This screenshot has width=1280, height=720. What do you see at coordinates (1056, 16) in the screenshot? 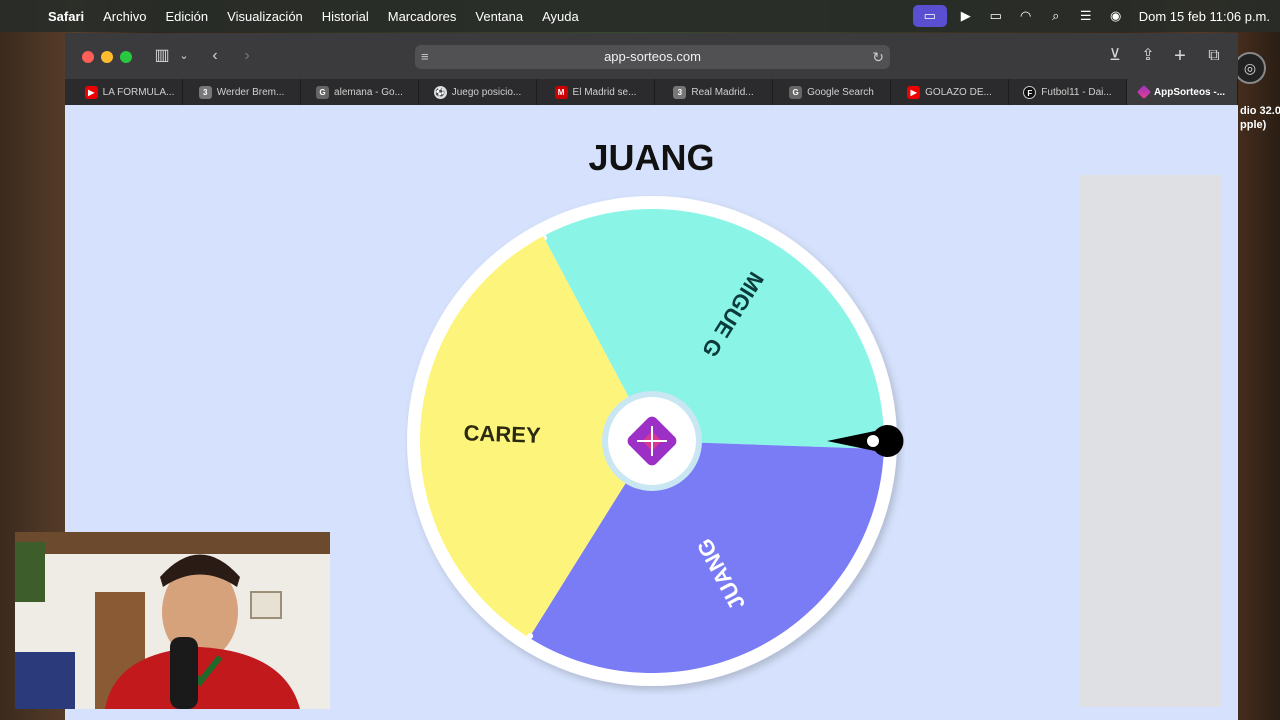
I see `spotlight-search-icon: ⌕` at bounding box center [1056, 16].